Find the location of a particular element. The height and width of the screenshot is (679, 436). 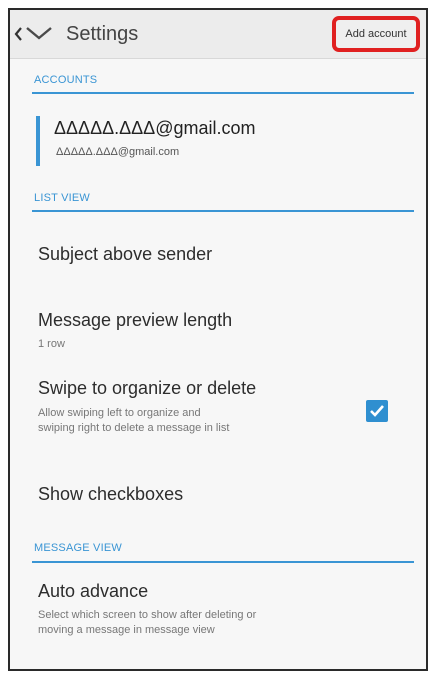

auto-advance-title: Auto advance is located at coordinates (93, 591).